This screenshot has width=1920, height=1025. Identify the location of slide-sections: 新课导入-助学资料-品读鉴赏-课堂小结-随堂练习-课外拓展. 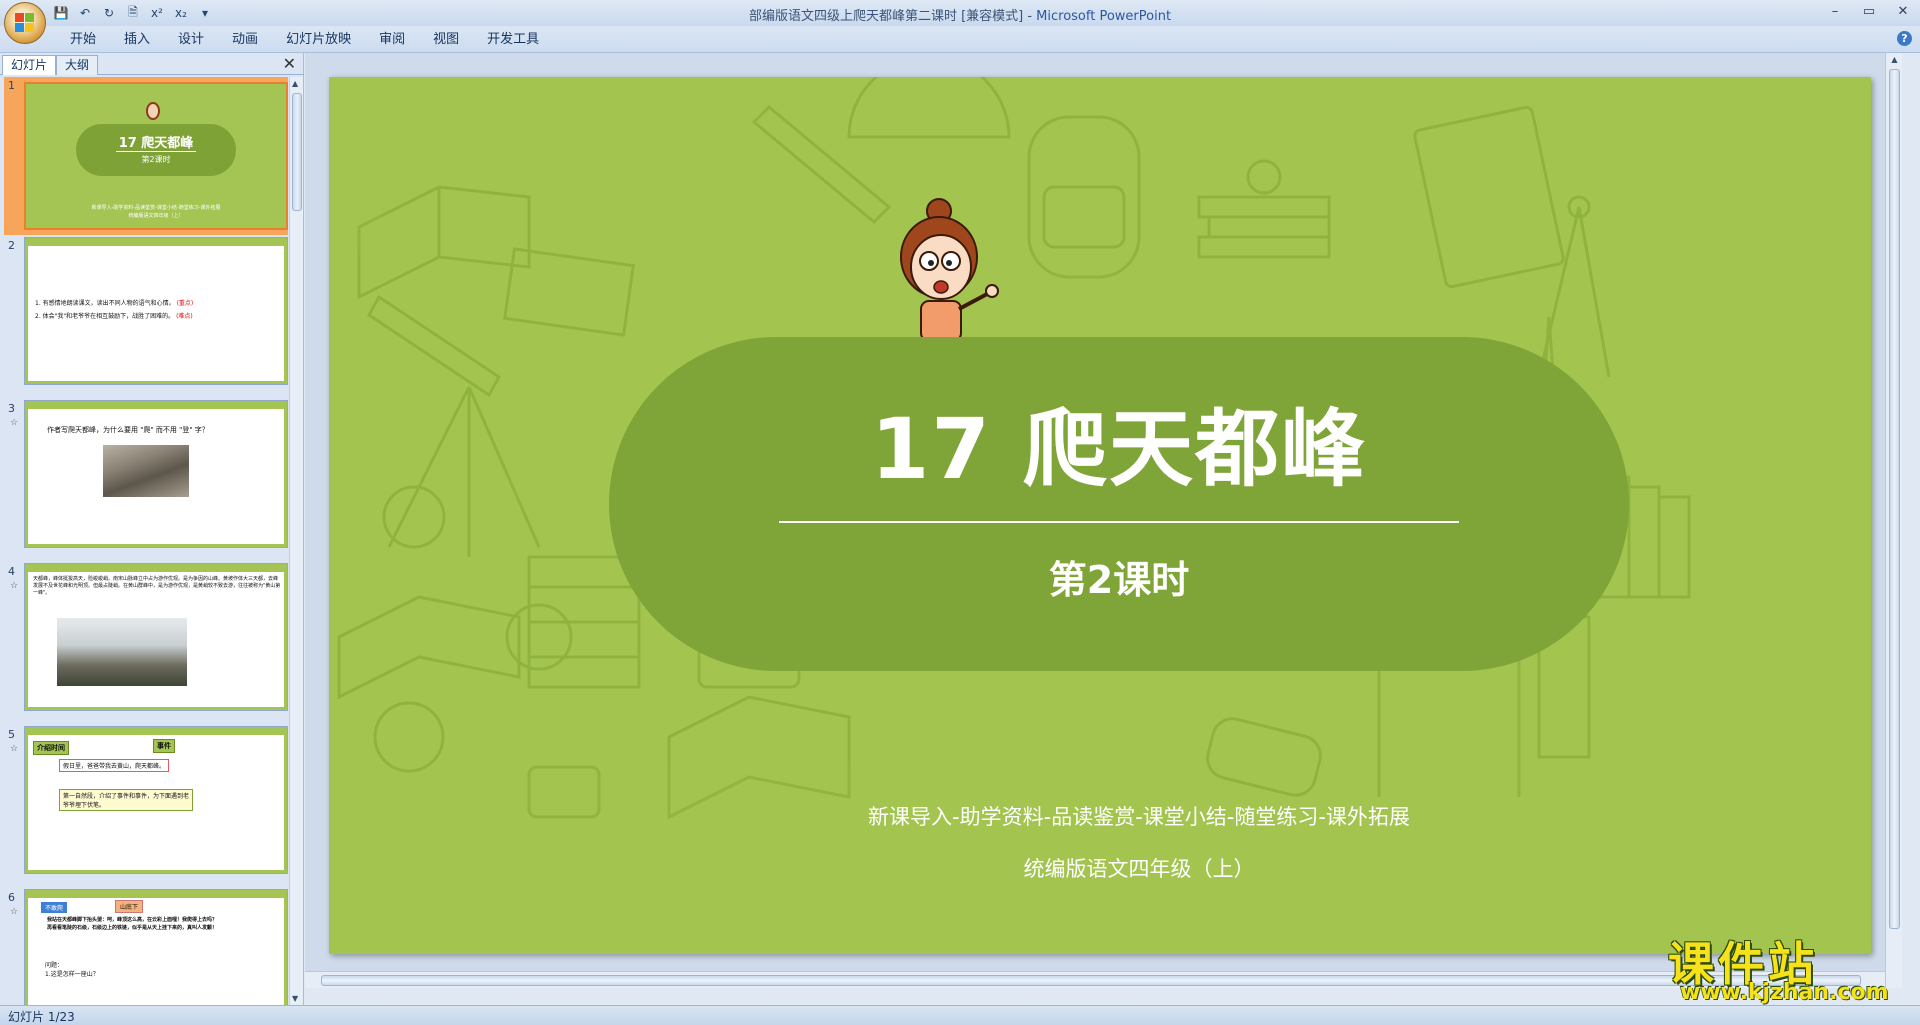
(1139, 816).